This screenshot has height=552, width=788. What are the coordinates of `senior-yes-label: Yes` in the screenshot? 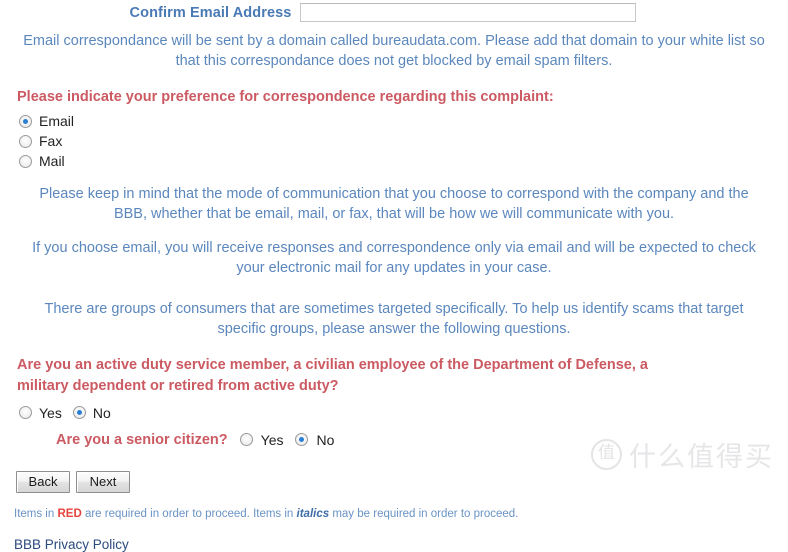 It's located at (272, 439).